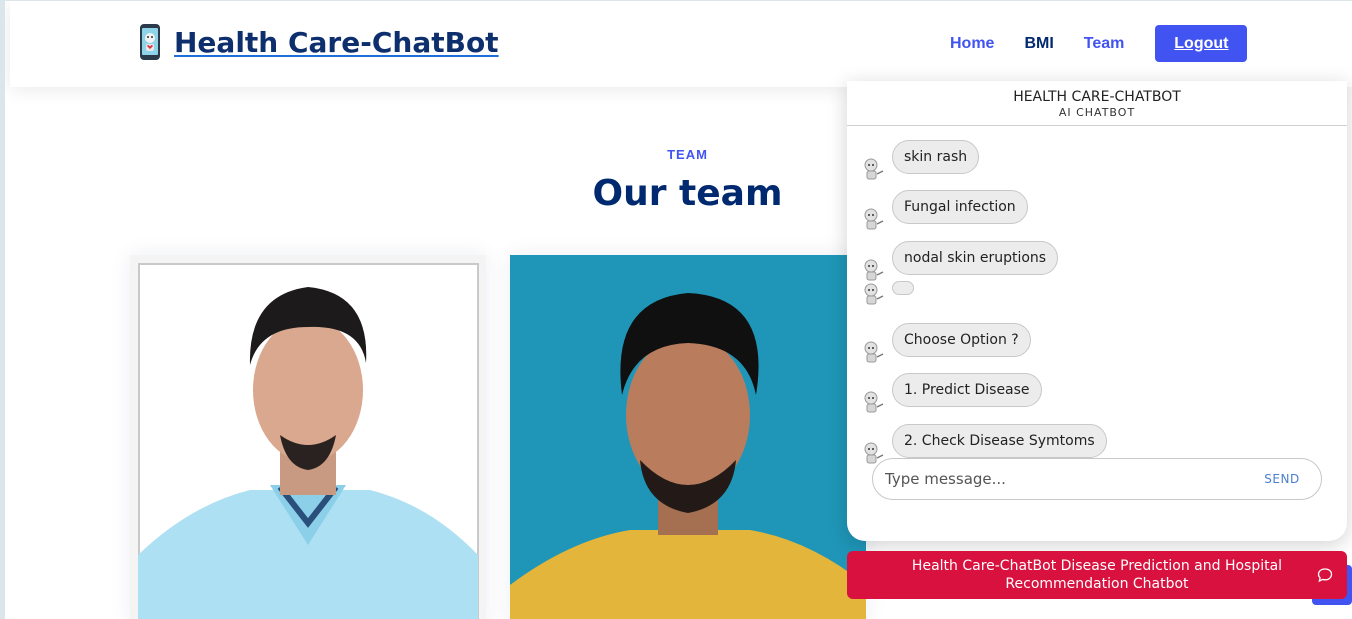 The width and height of the screenshot is (1352, 619). I want to click on chat-bubble: Choose Option ?, so click(961, 340).